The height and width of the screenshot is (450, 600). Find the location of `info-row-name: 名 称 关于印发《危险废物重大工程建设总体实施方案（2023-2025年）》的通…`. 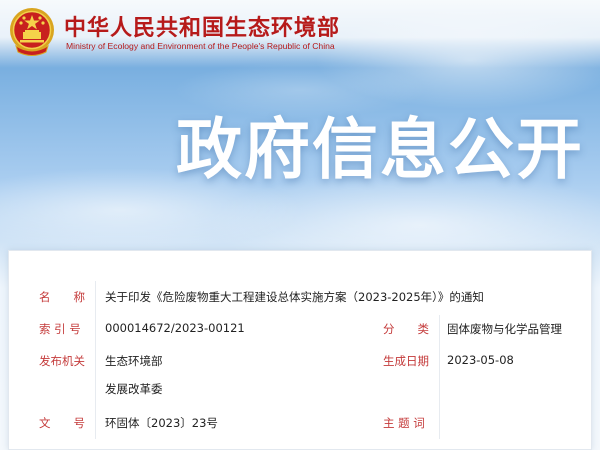

info-row-name: 名 称 关于印发《危险废物重大工程建设总体实施方案（2023-2025年）》的通… is located at coordinates (301, 296).